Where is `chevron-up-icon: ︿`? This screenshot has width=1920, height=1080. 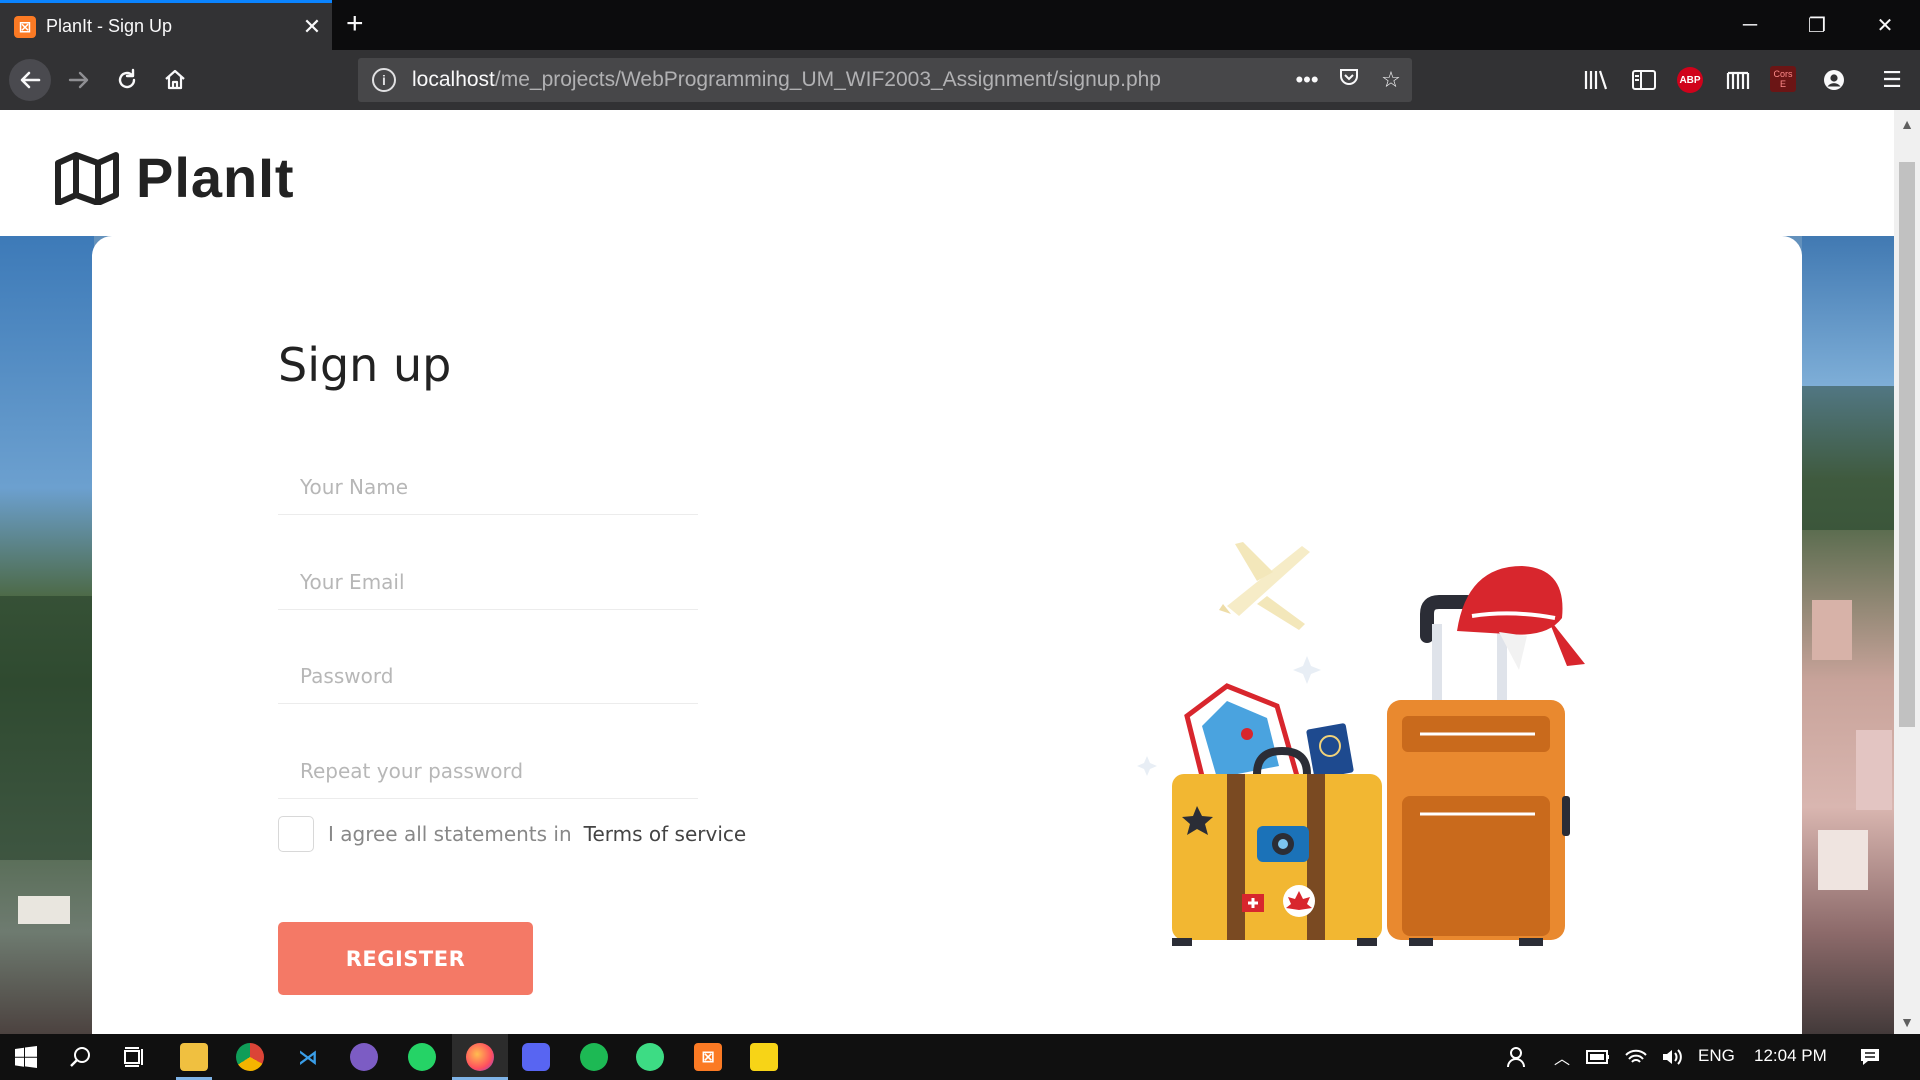 chevron-up-icon: ︿ is located at coordinates (1562, 1057).